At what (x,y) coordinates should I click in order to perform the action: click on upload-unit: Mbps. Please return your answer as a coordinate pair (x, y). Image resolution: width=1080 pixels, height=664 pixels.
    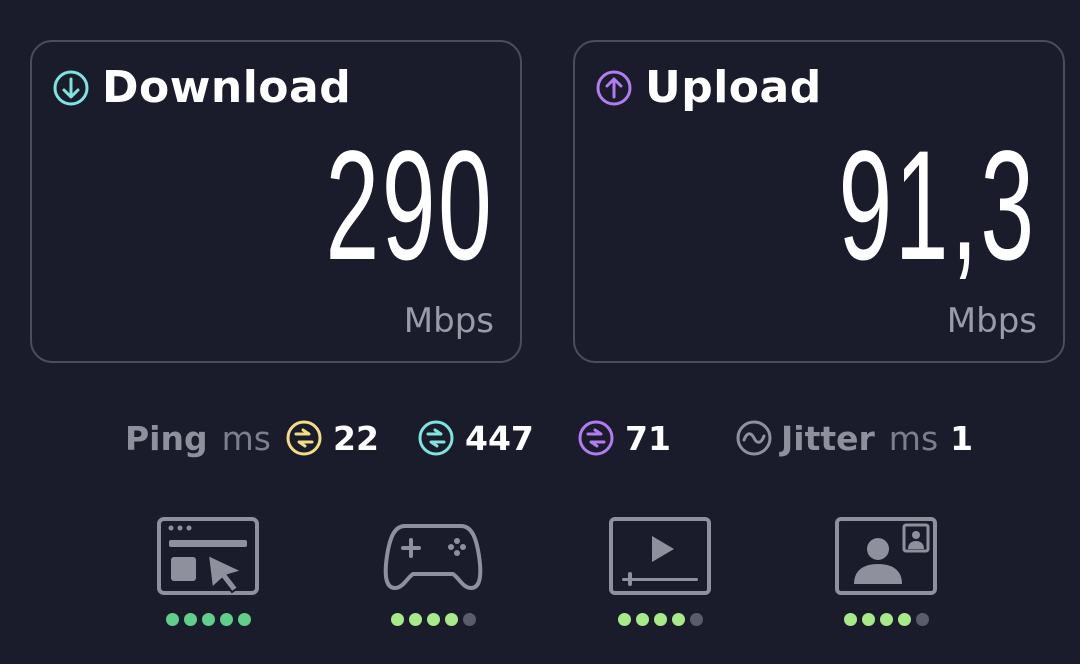
    Looking at the image, I should click on (991, 321).